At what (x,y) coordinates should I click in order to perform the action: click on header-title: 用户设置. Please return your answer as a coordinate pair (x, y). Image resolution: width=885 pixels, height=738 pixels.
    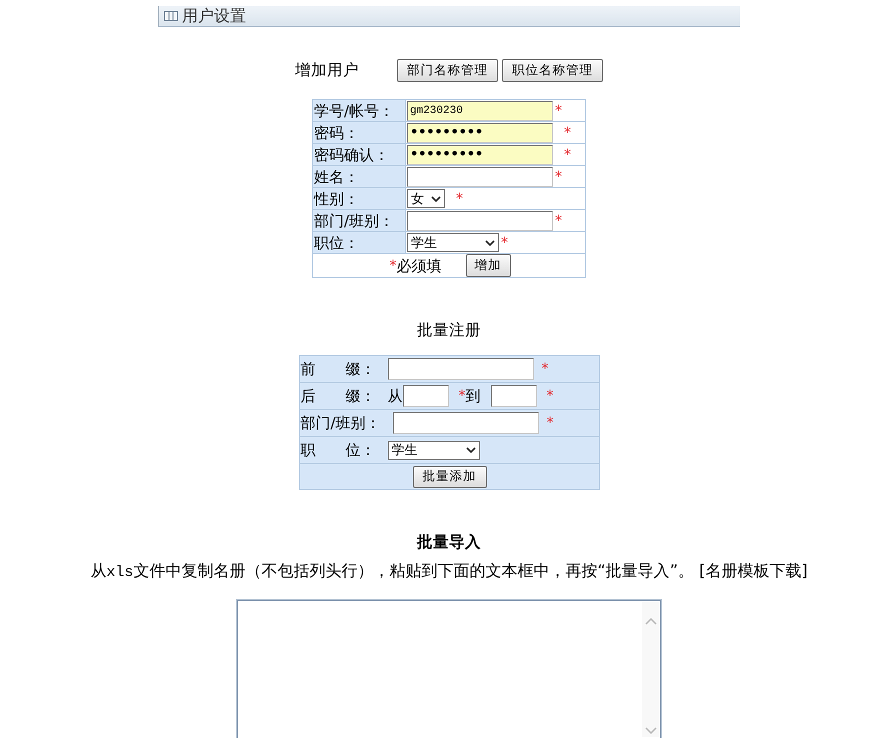
    Looking at the image, I should click on (214, 16).